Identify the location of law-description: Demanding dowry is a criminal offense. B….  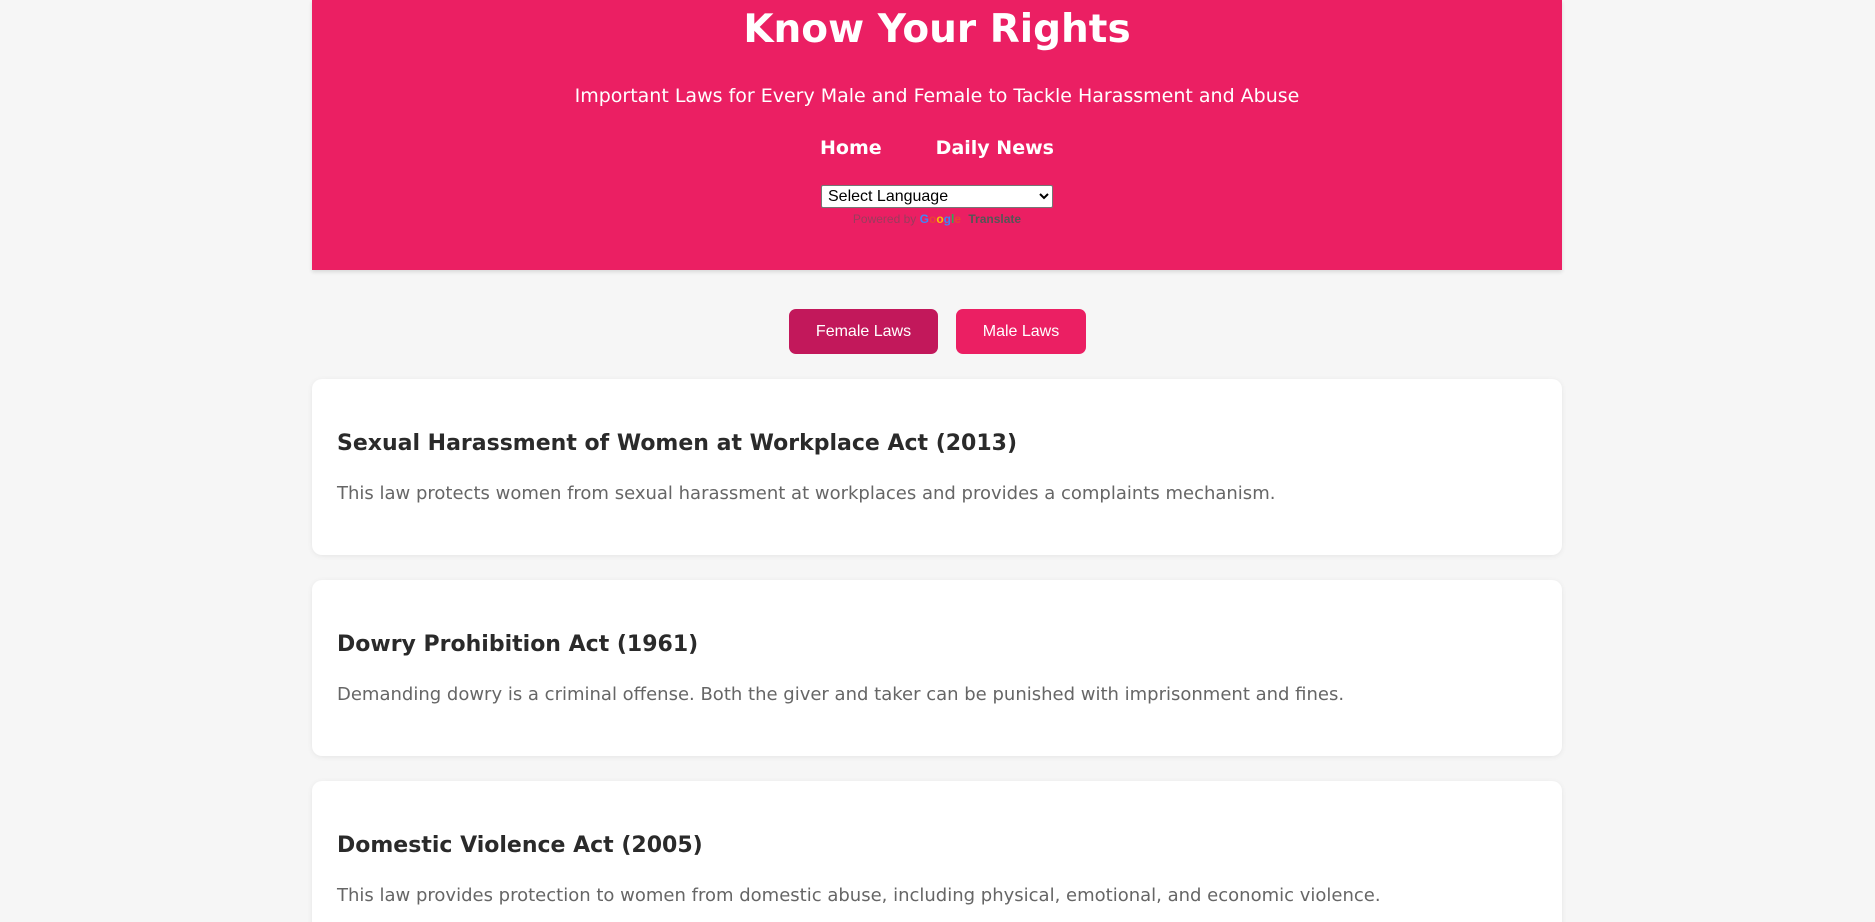
(841, 694).